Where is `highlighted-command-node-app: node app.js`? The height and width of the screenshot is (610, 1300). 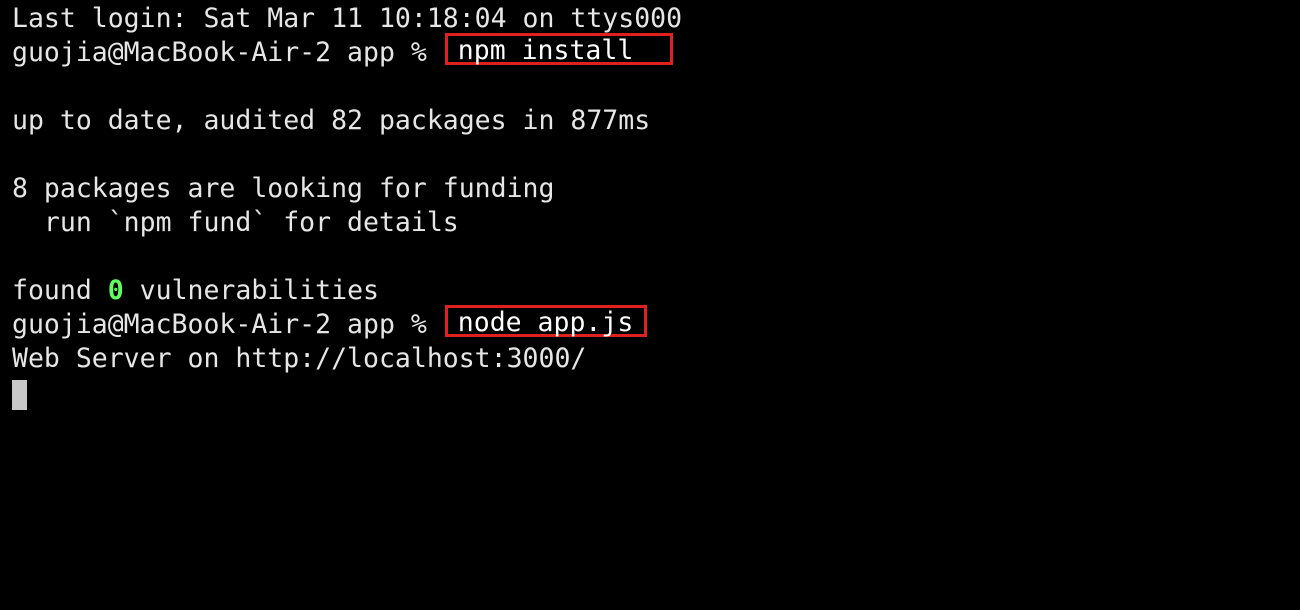
highlighted-command-node-app: node app.js is located at coordinates (545, 321).